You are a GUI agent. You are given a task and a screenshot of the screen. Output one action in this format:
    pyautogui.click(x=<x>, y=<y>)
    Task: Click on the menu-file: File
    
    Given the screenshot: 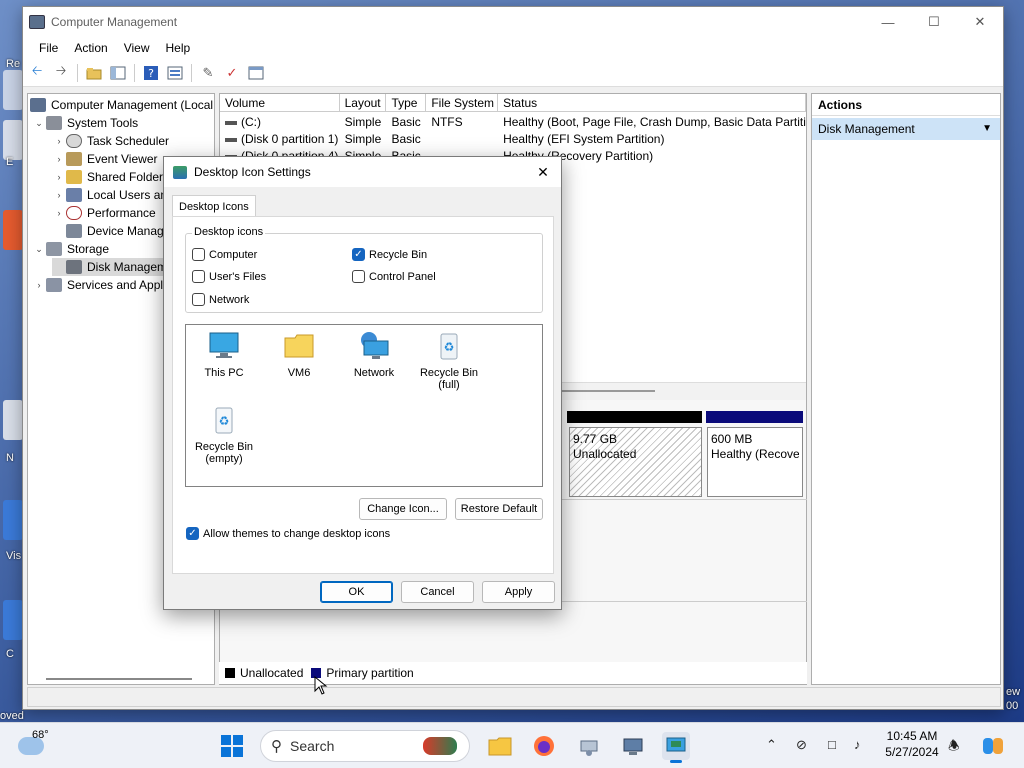 What is the action you would take?
    pyautogui.click(x=48, y=48)
    